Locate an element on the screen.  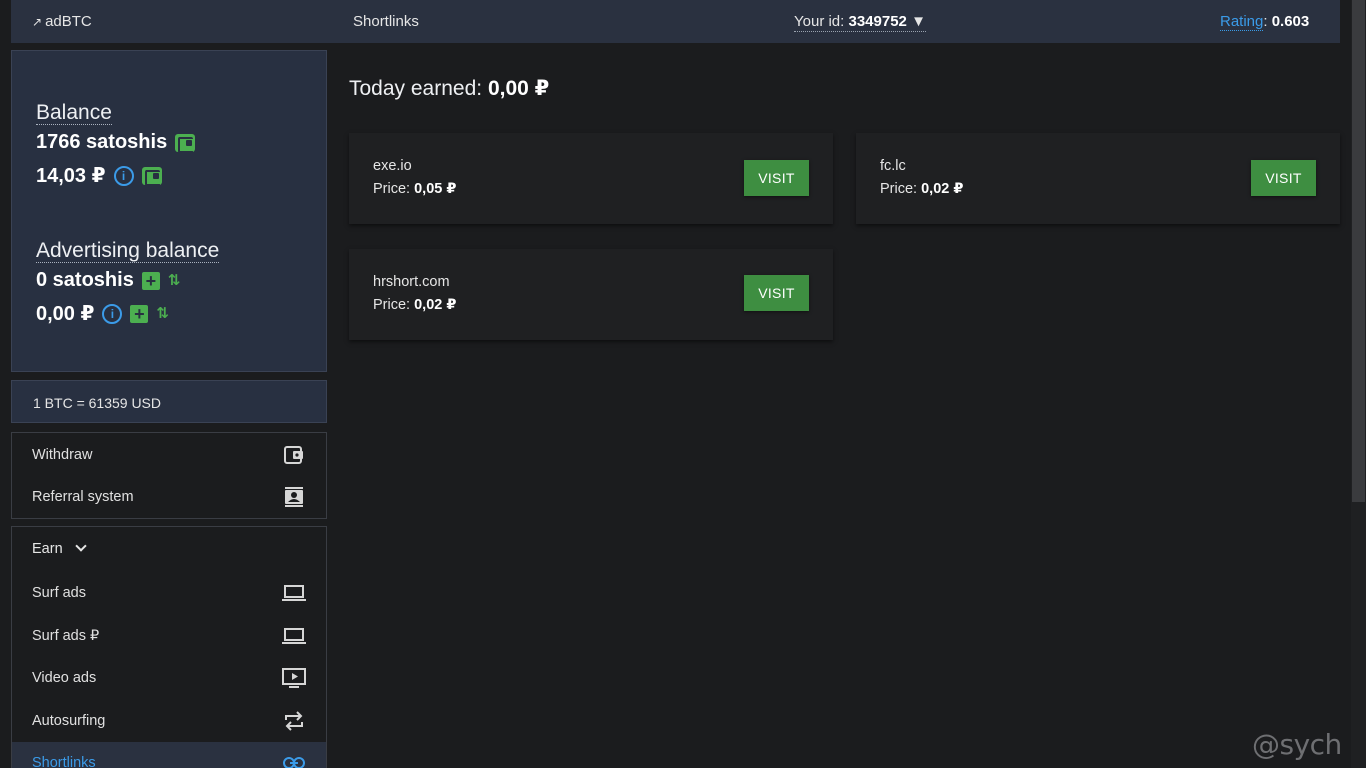
btc-rate-panel: 1 BTC = 61359 USD is located at coordinates (169, 401).